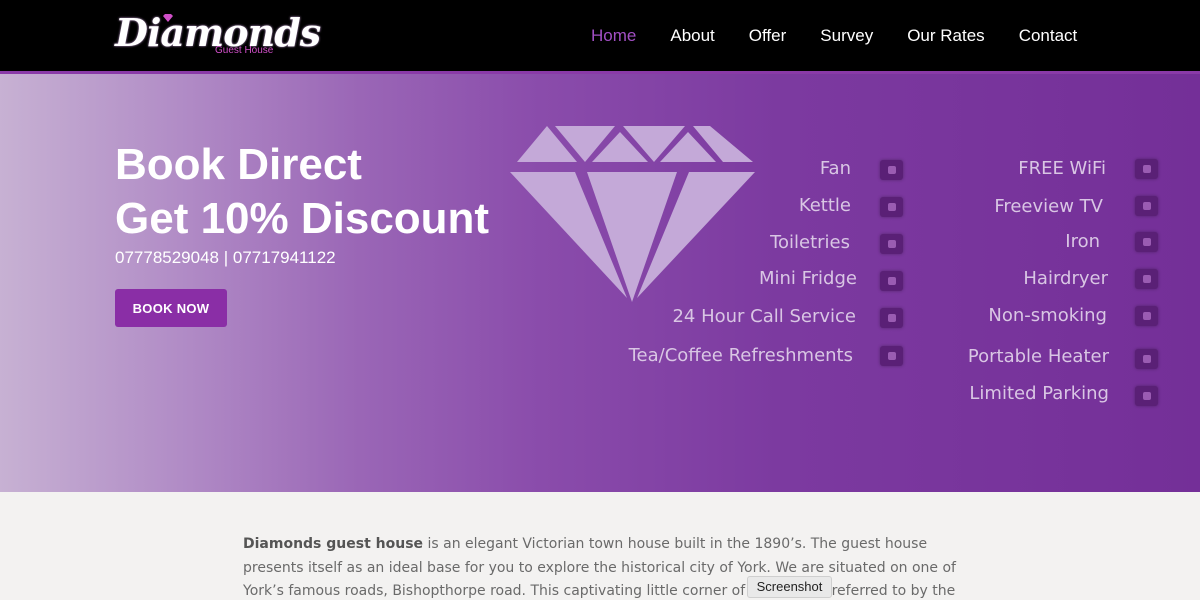 This screenshot has width=1200, height=600. I want to click on amenity-free-wifi: FREE WiFi, so click(1062, 168).